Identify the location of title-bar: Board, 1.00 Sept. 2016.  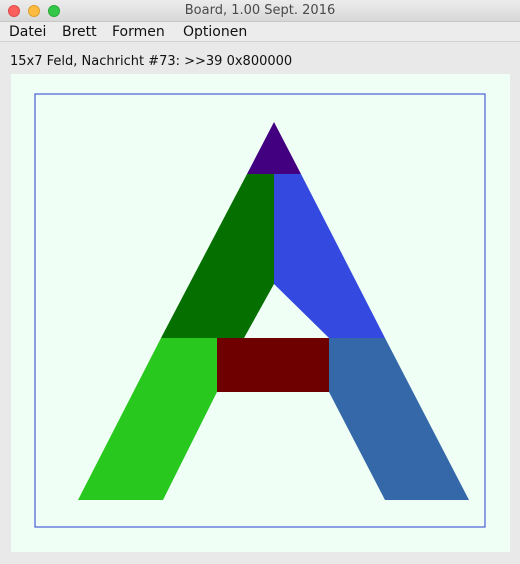
(260, 11).